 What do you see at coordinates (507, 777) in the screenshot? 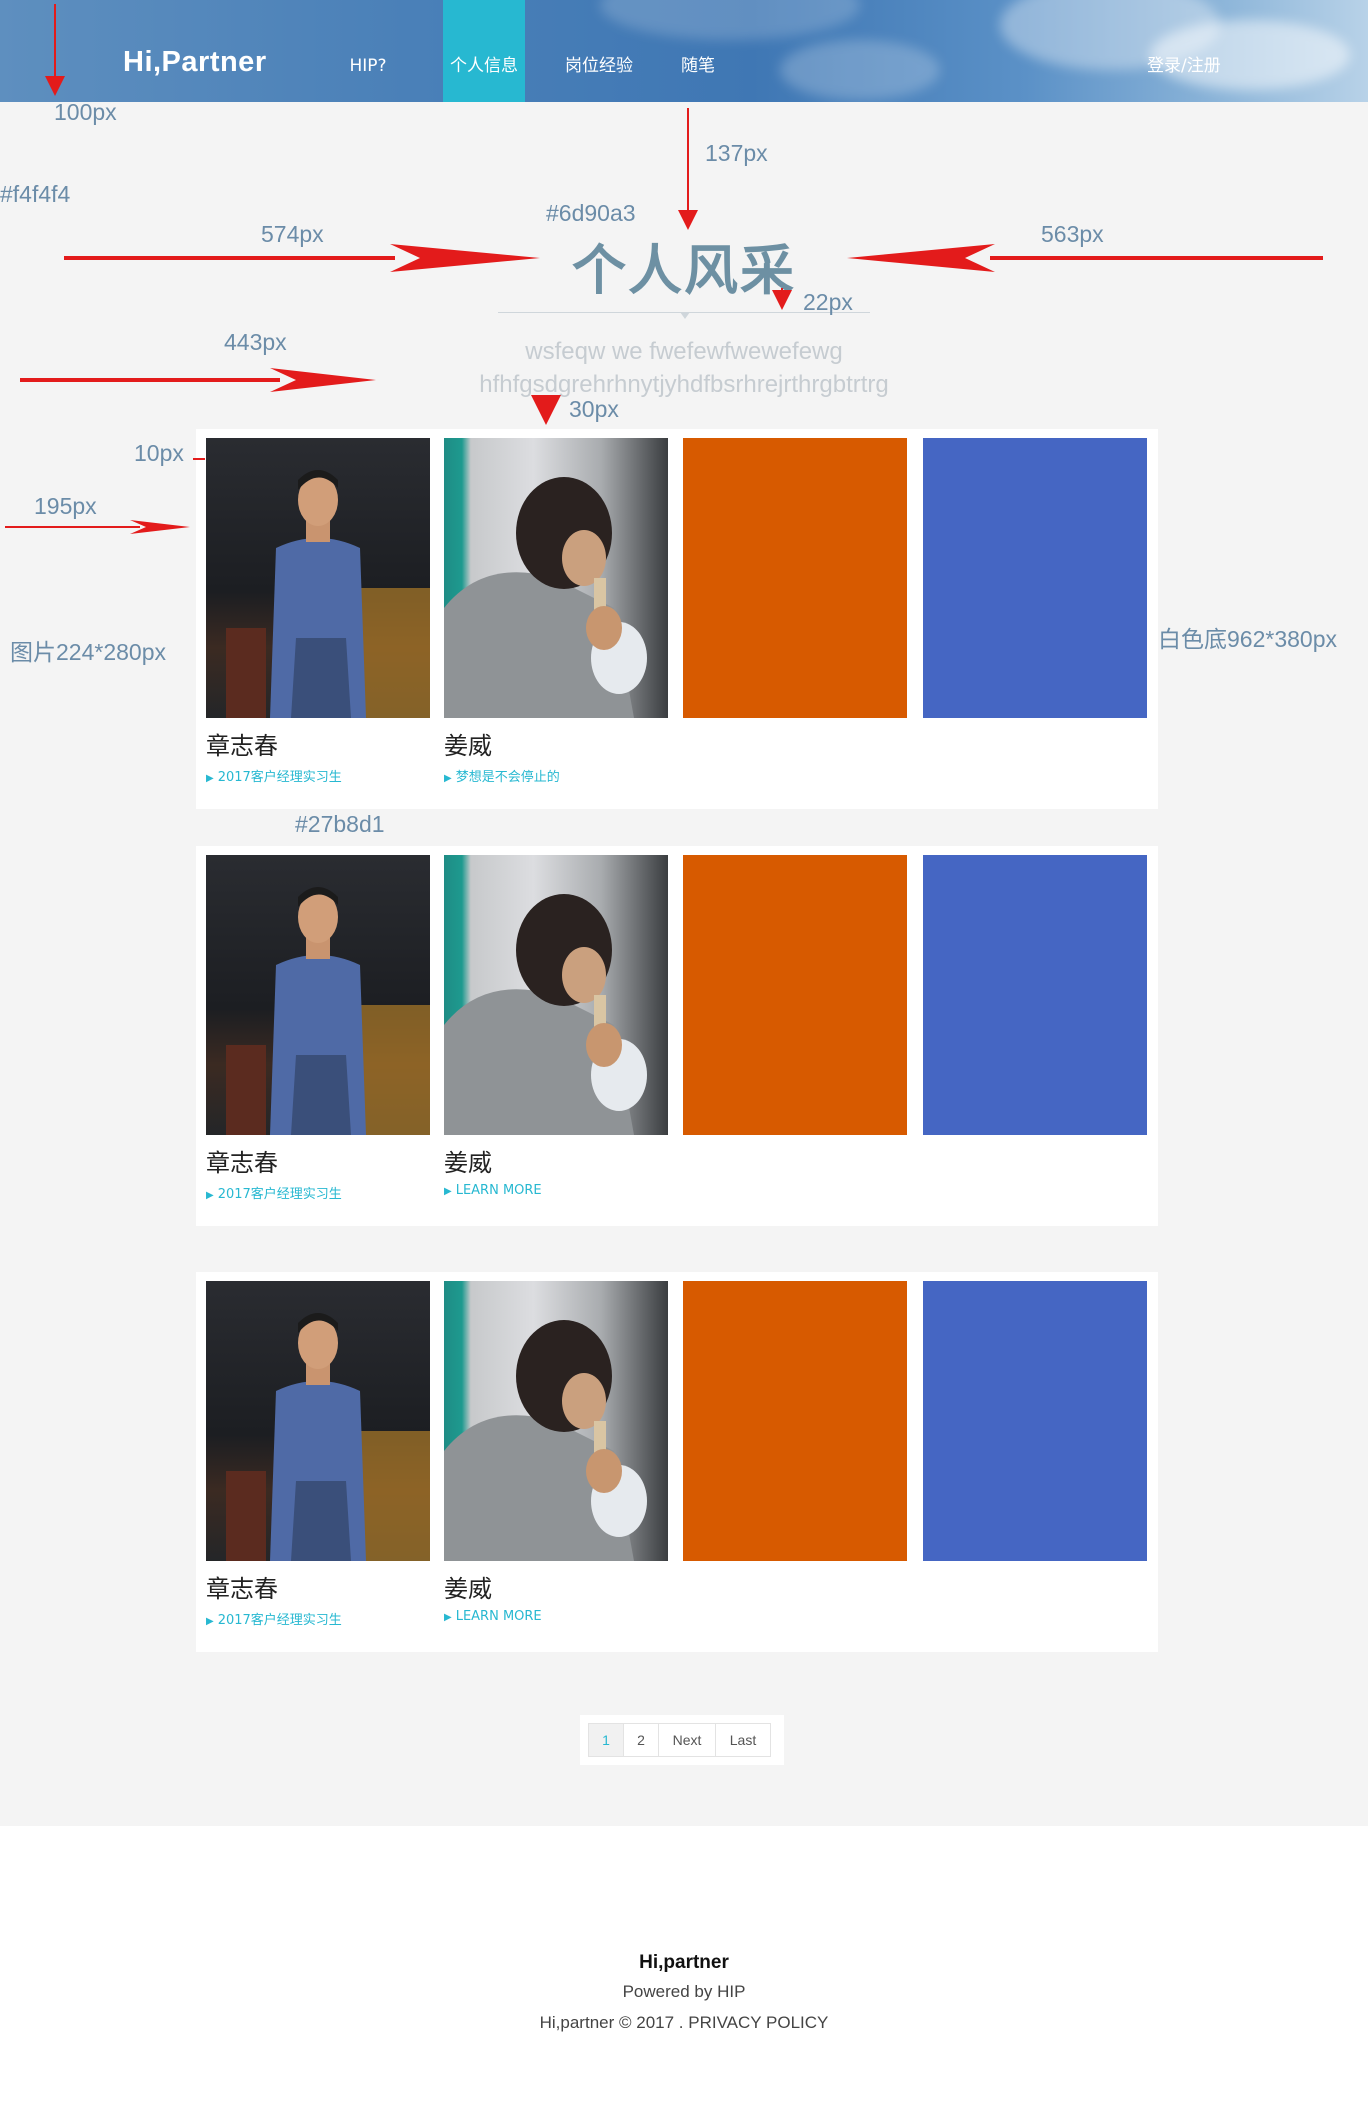
I see `profile-tag-text: 梦想是不会停止的` at bounding box center [507, 777].